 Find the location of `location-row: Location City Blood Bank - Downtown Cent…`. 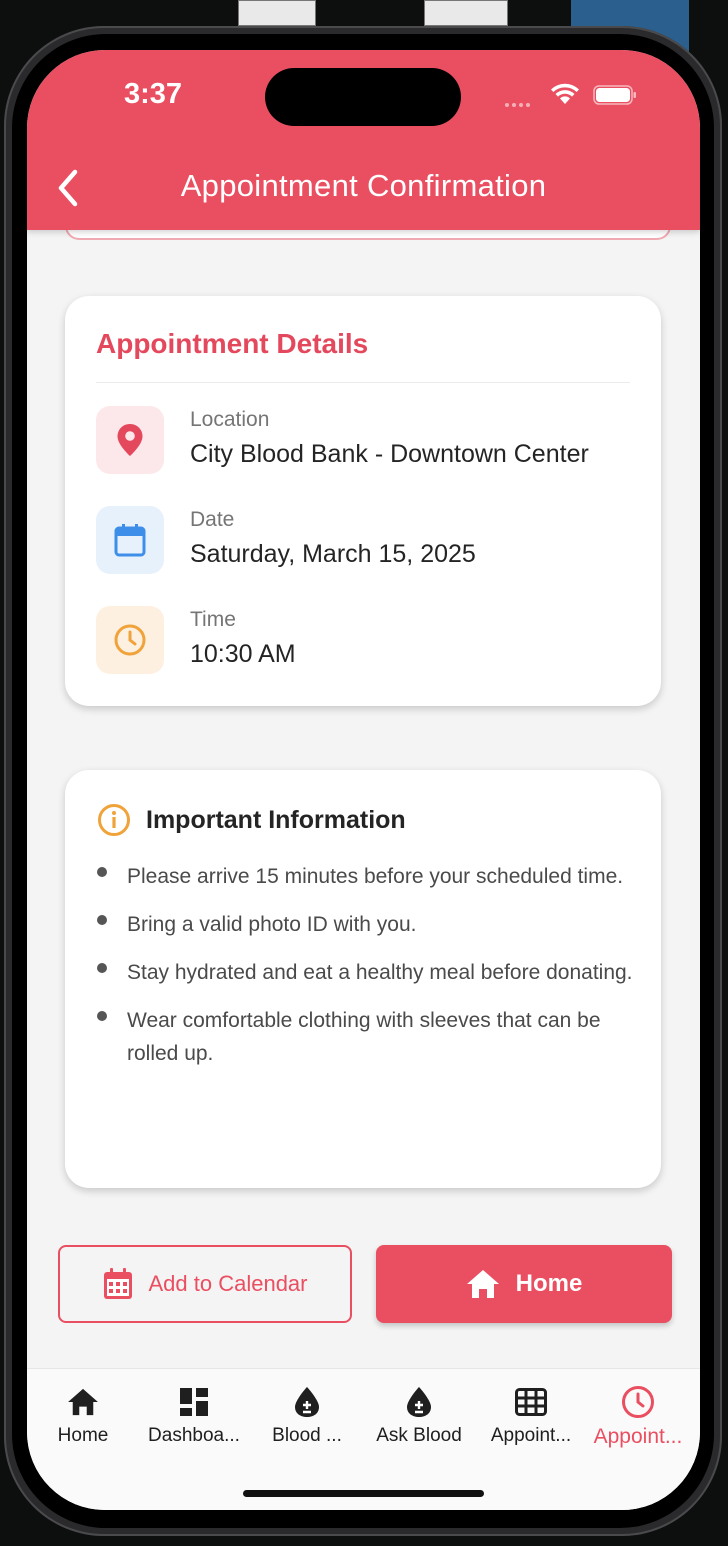

location-row: Location City Blood Bank - Downtown Cent… is located at coordinates (368, 441).